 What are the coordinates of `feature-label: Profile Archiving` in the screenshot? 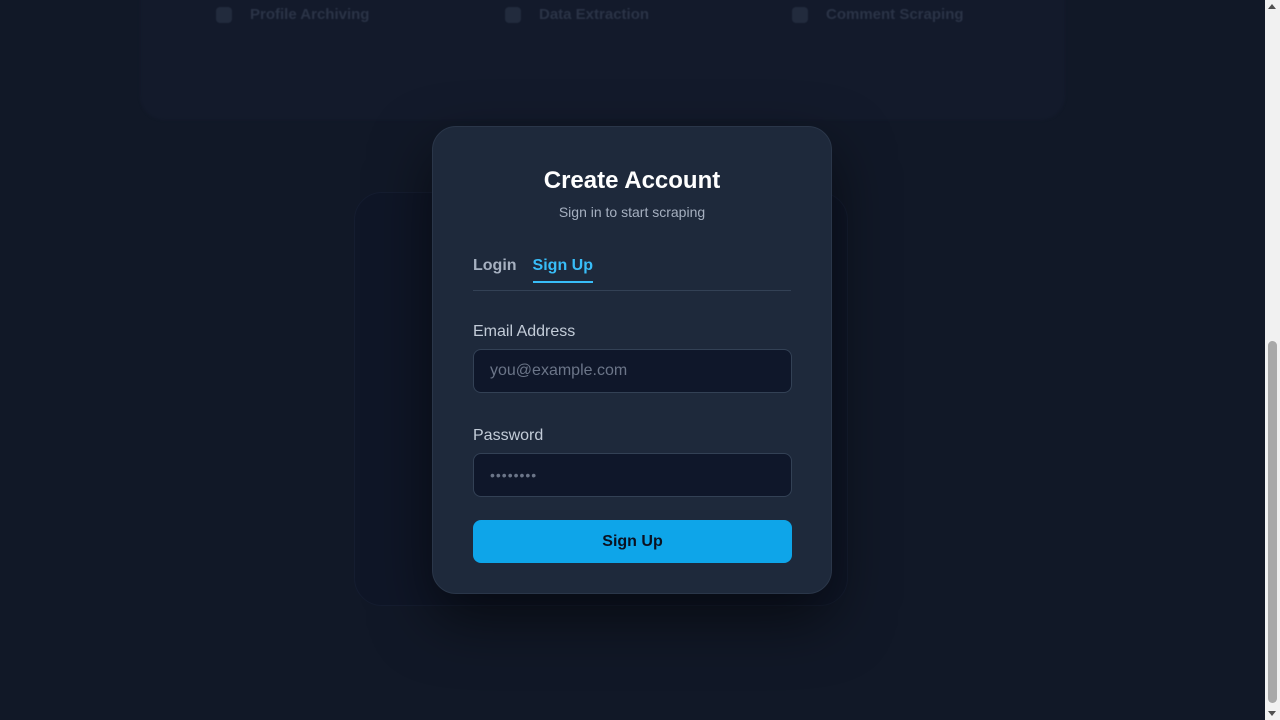 It's located at (310, 14).